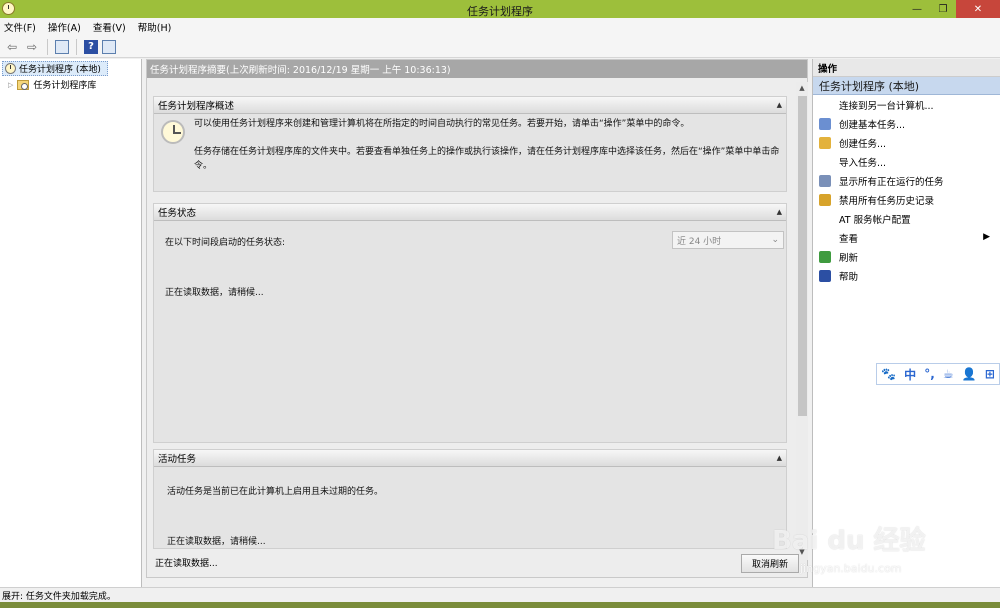  Describe the element at coordinates (891, 182) in the screenshot. I see `action-label: 显示所有正在运行的任务` at that location.